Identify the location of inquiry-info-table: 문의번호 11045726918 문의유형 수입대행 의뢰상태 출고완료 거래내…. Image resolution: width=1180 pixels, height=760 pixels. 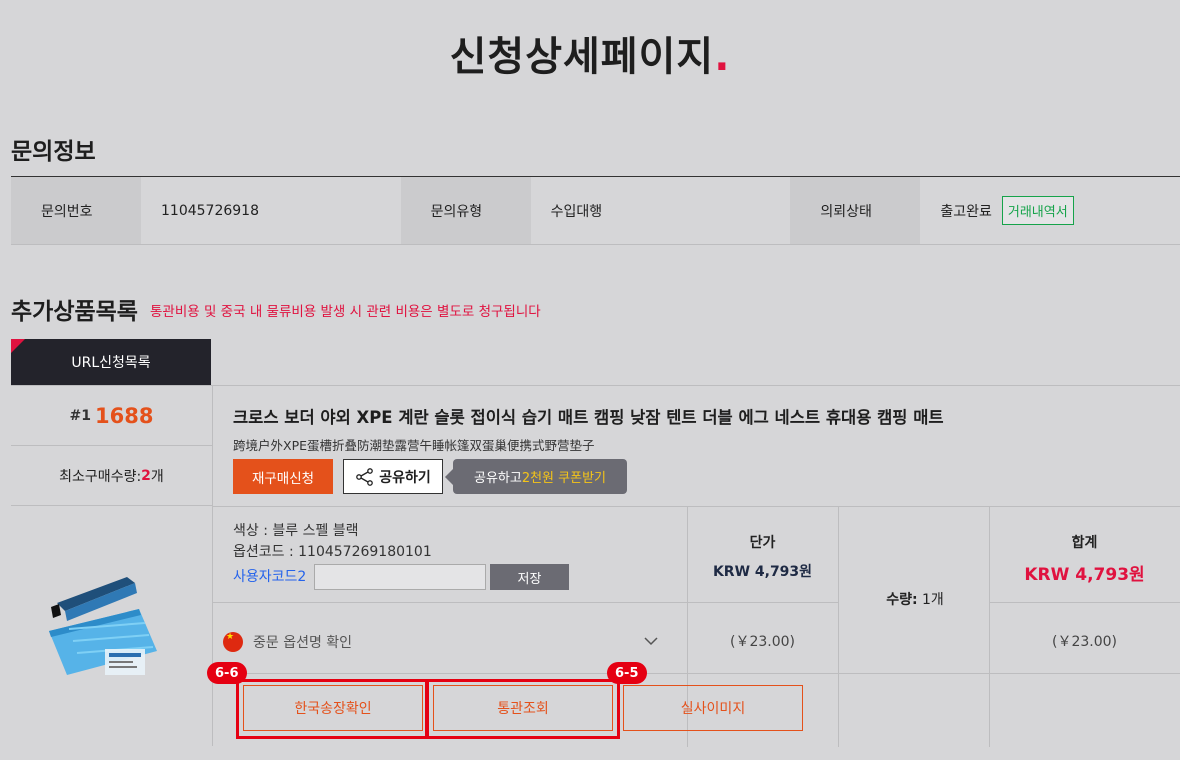
(595, 210).